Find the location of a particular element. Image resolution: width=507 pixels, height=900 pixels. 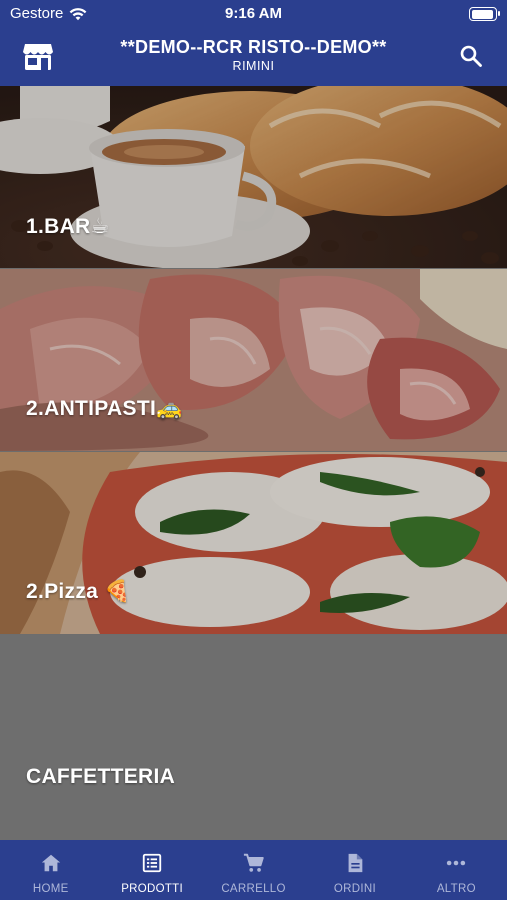

tab-prodotti: PRODOTTI is located at coordinates (151, 870).